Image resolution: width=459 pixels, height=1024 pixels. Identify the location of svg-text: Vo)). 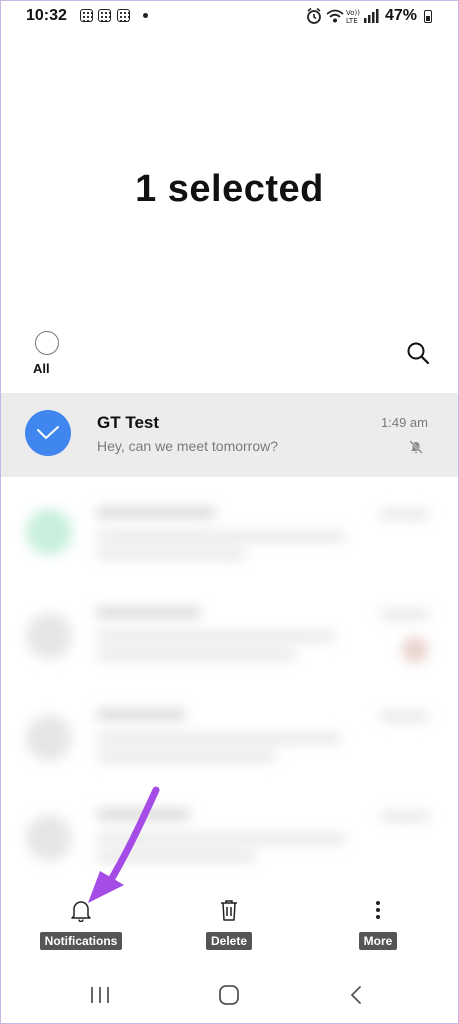
(353, 13).